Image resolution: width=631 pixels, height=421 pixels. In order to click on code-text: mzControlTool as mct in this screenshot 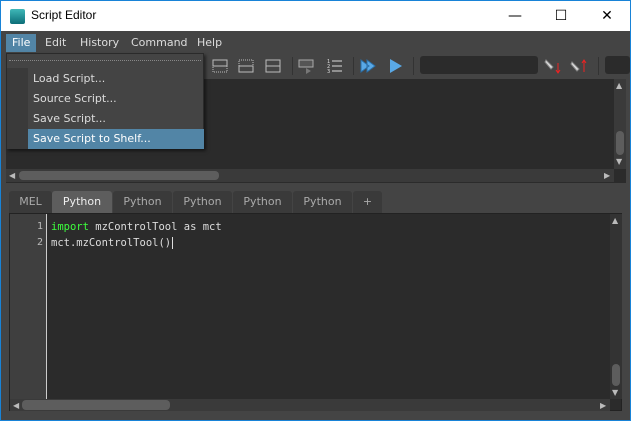, I will do `click(155, 227)`.